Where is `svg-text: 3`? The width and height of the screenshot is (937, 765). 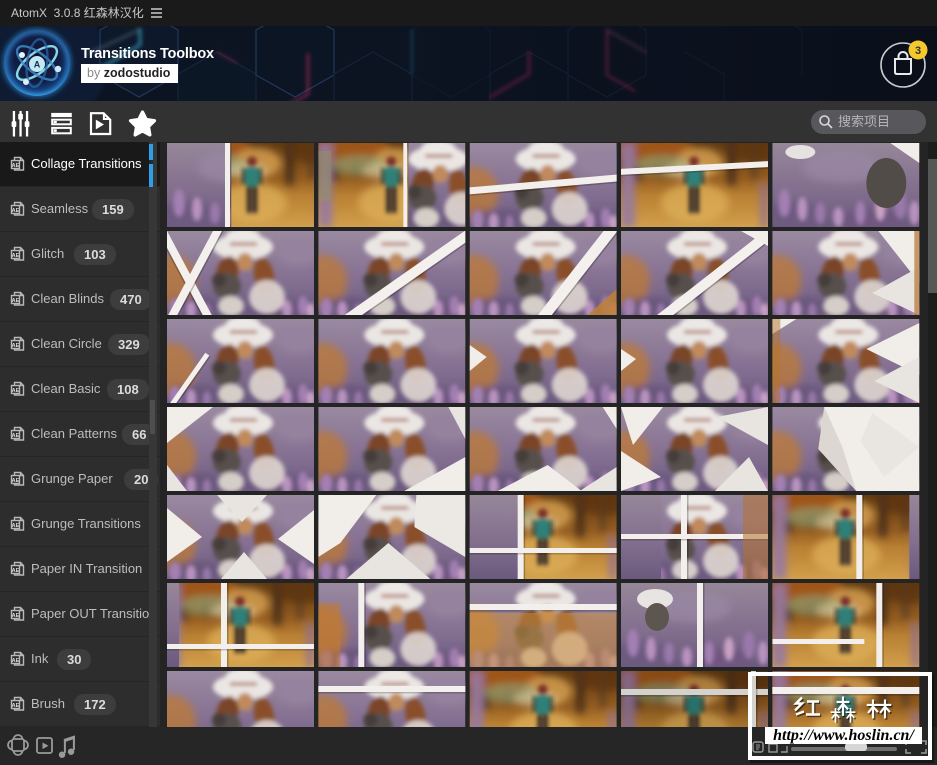 svg-text: 3 is located at coordinates (918, 51).